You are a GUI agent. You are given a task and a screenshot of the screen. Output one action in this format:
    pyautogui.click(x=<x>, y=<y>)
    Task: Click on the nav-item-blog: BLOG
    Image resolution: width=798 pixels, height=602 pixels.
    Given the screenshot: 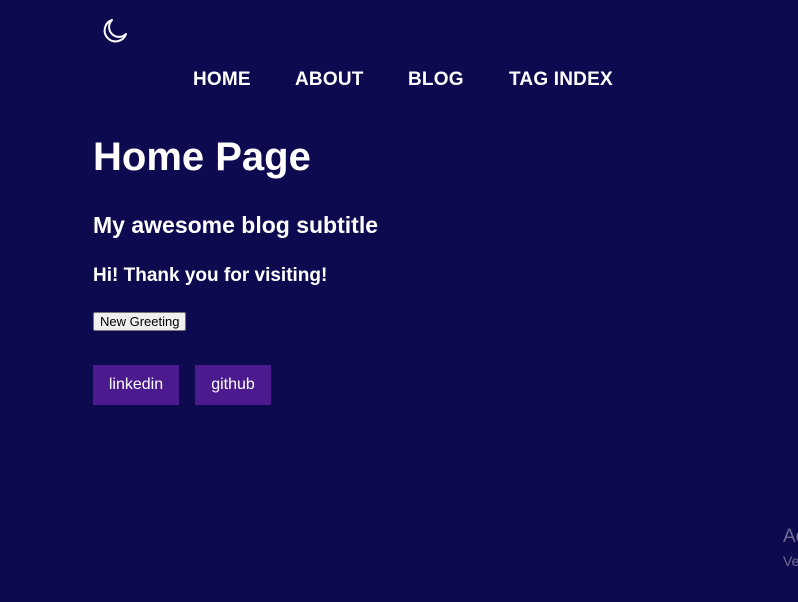 What is the action you would take?
    pyautogui.click(x=436, y=80)
    